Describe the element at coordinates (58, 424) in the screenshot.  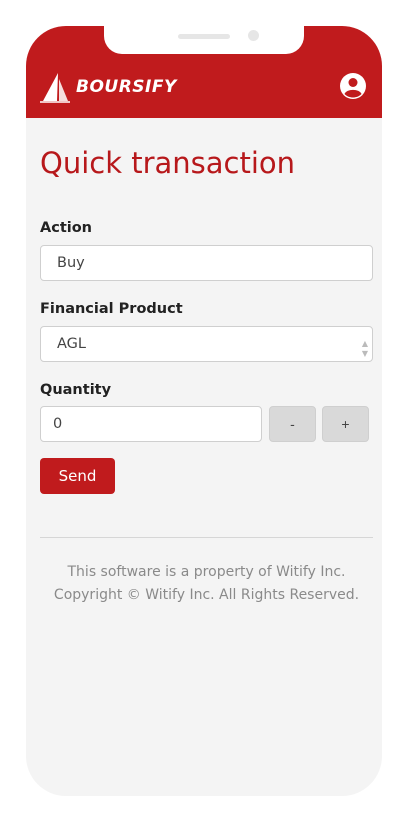
I see `quantity-input-value: 0` at that location.